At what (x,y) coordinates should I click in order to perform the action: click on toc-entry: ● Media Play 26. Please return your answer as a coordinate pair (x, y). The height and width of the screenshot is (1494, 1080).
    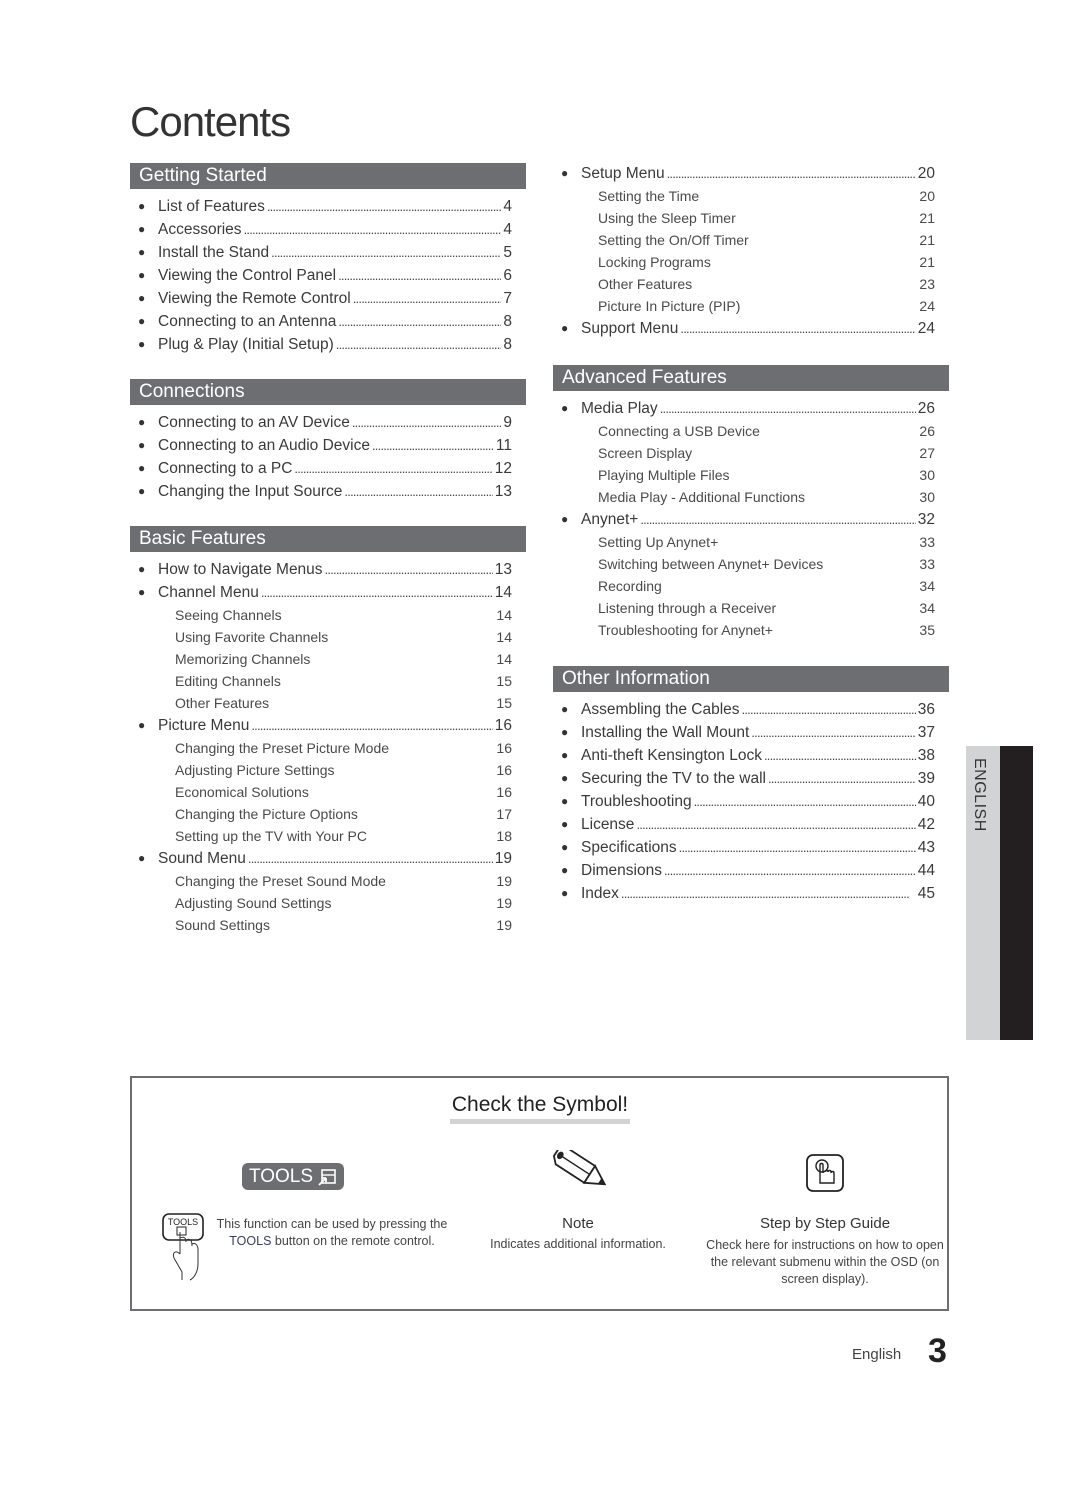
    Looking at the image, I should click on (751, 408).